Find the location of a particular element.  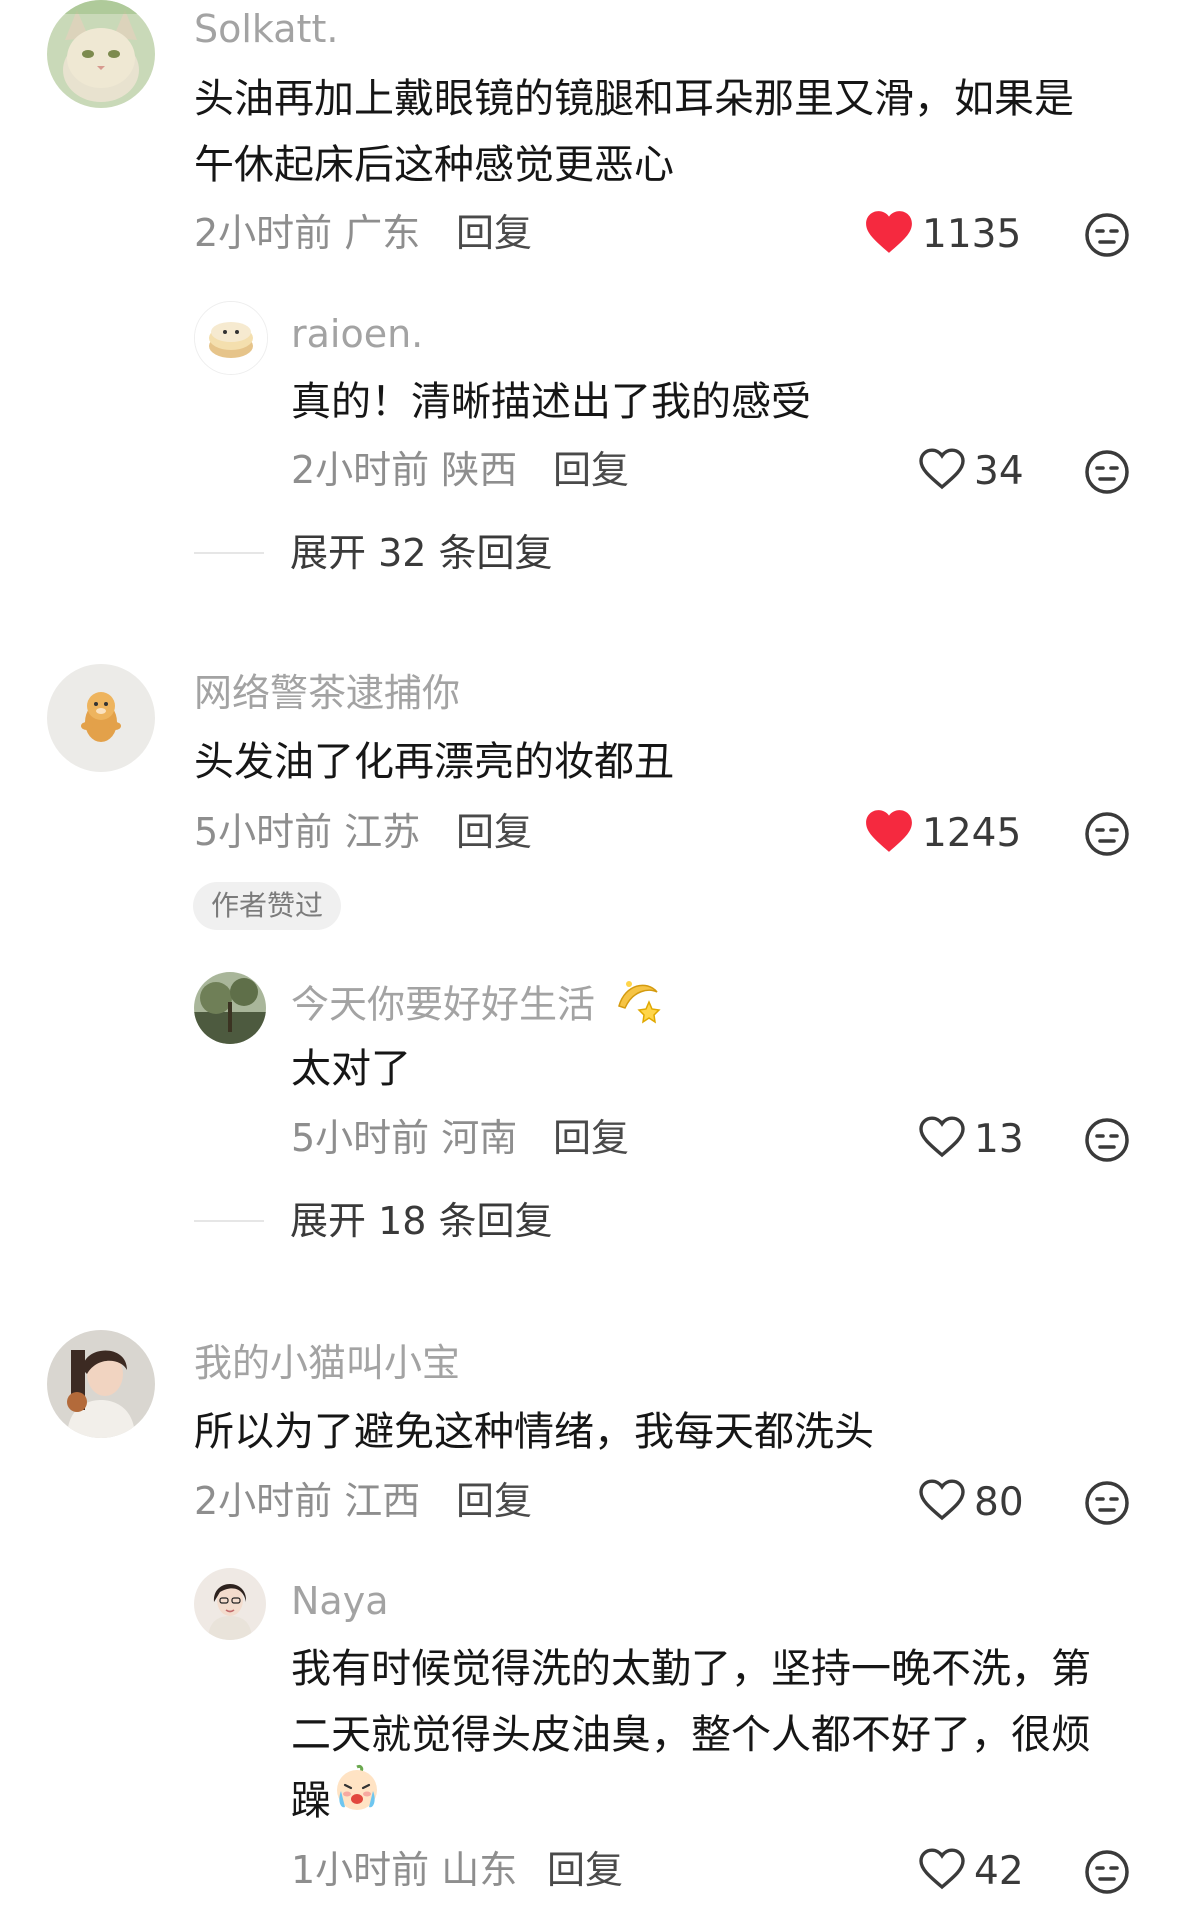

expand-replies: 展开 32 条回复 is located at coordinates (373, 553).